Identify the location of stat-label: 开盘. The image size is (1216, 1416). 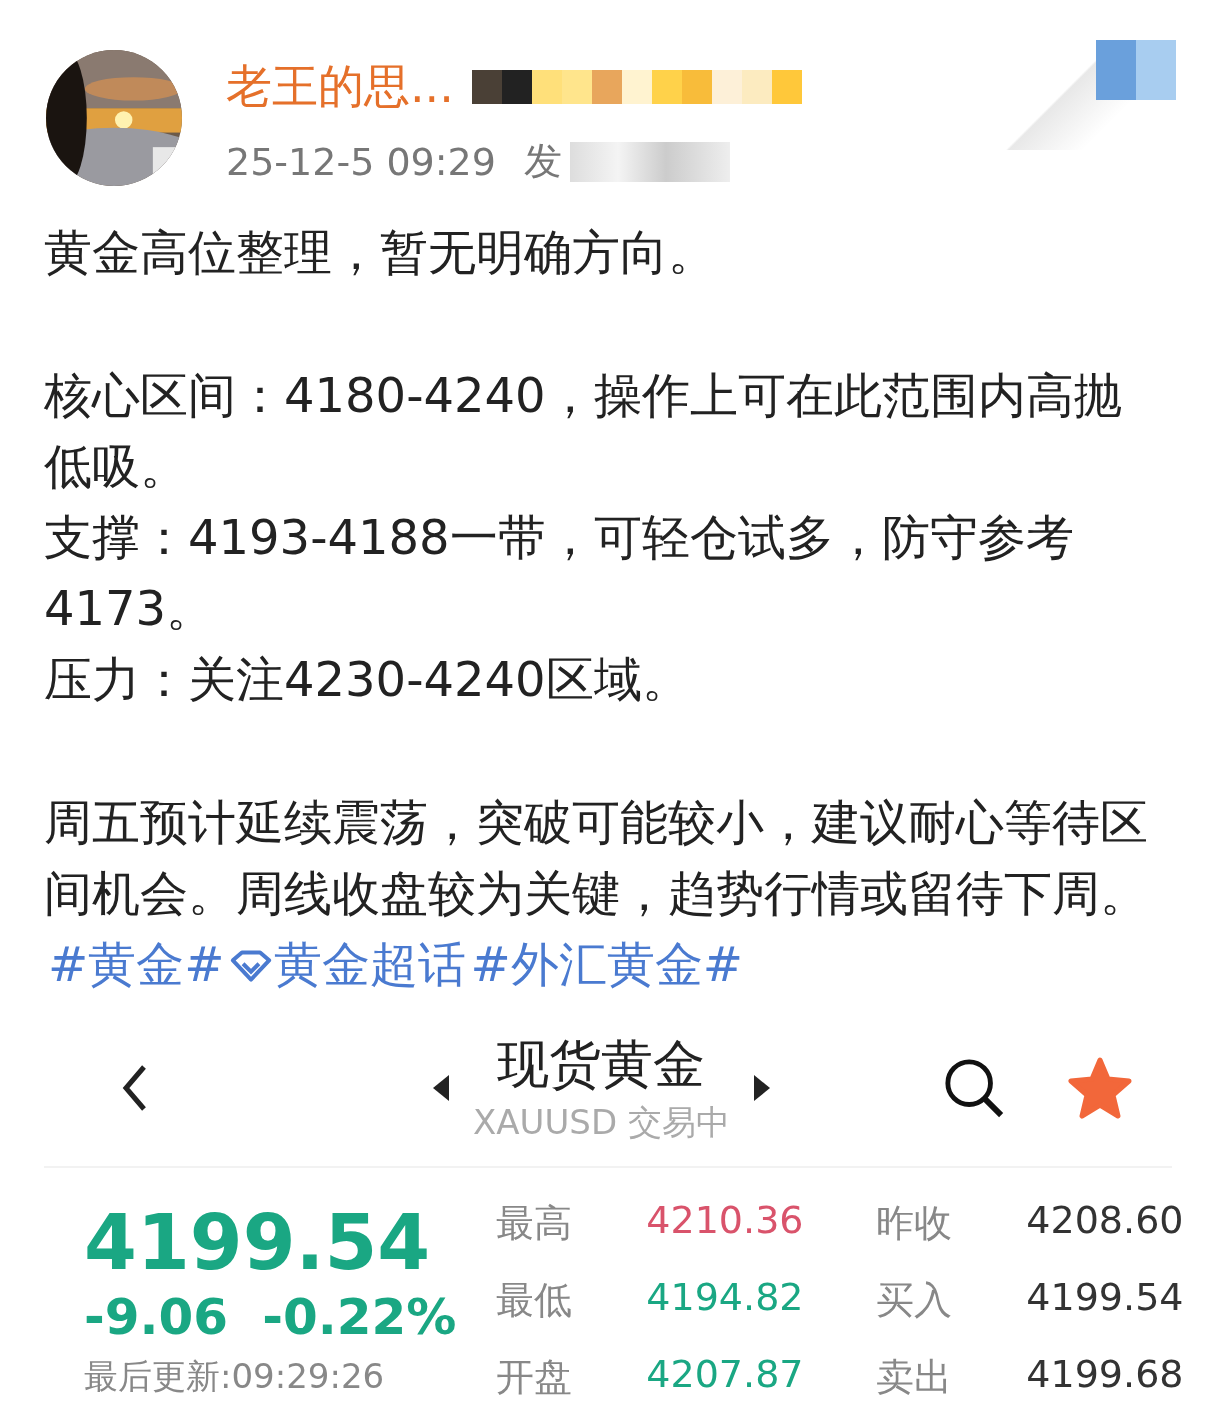
(535, 1377).